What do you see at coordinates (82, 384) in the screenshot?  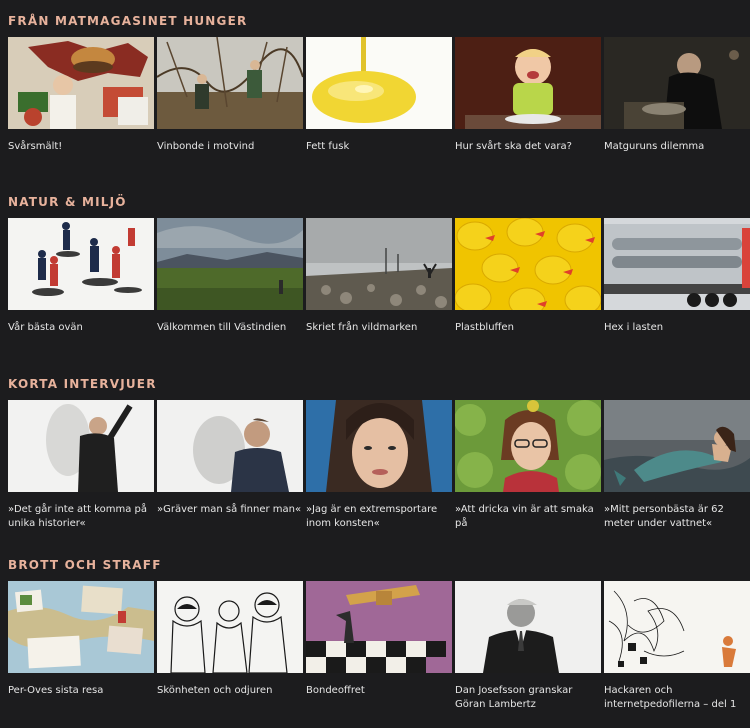 I see `section-title: KORTA INTERVJUER` at bounding box center [82, 384].